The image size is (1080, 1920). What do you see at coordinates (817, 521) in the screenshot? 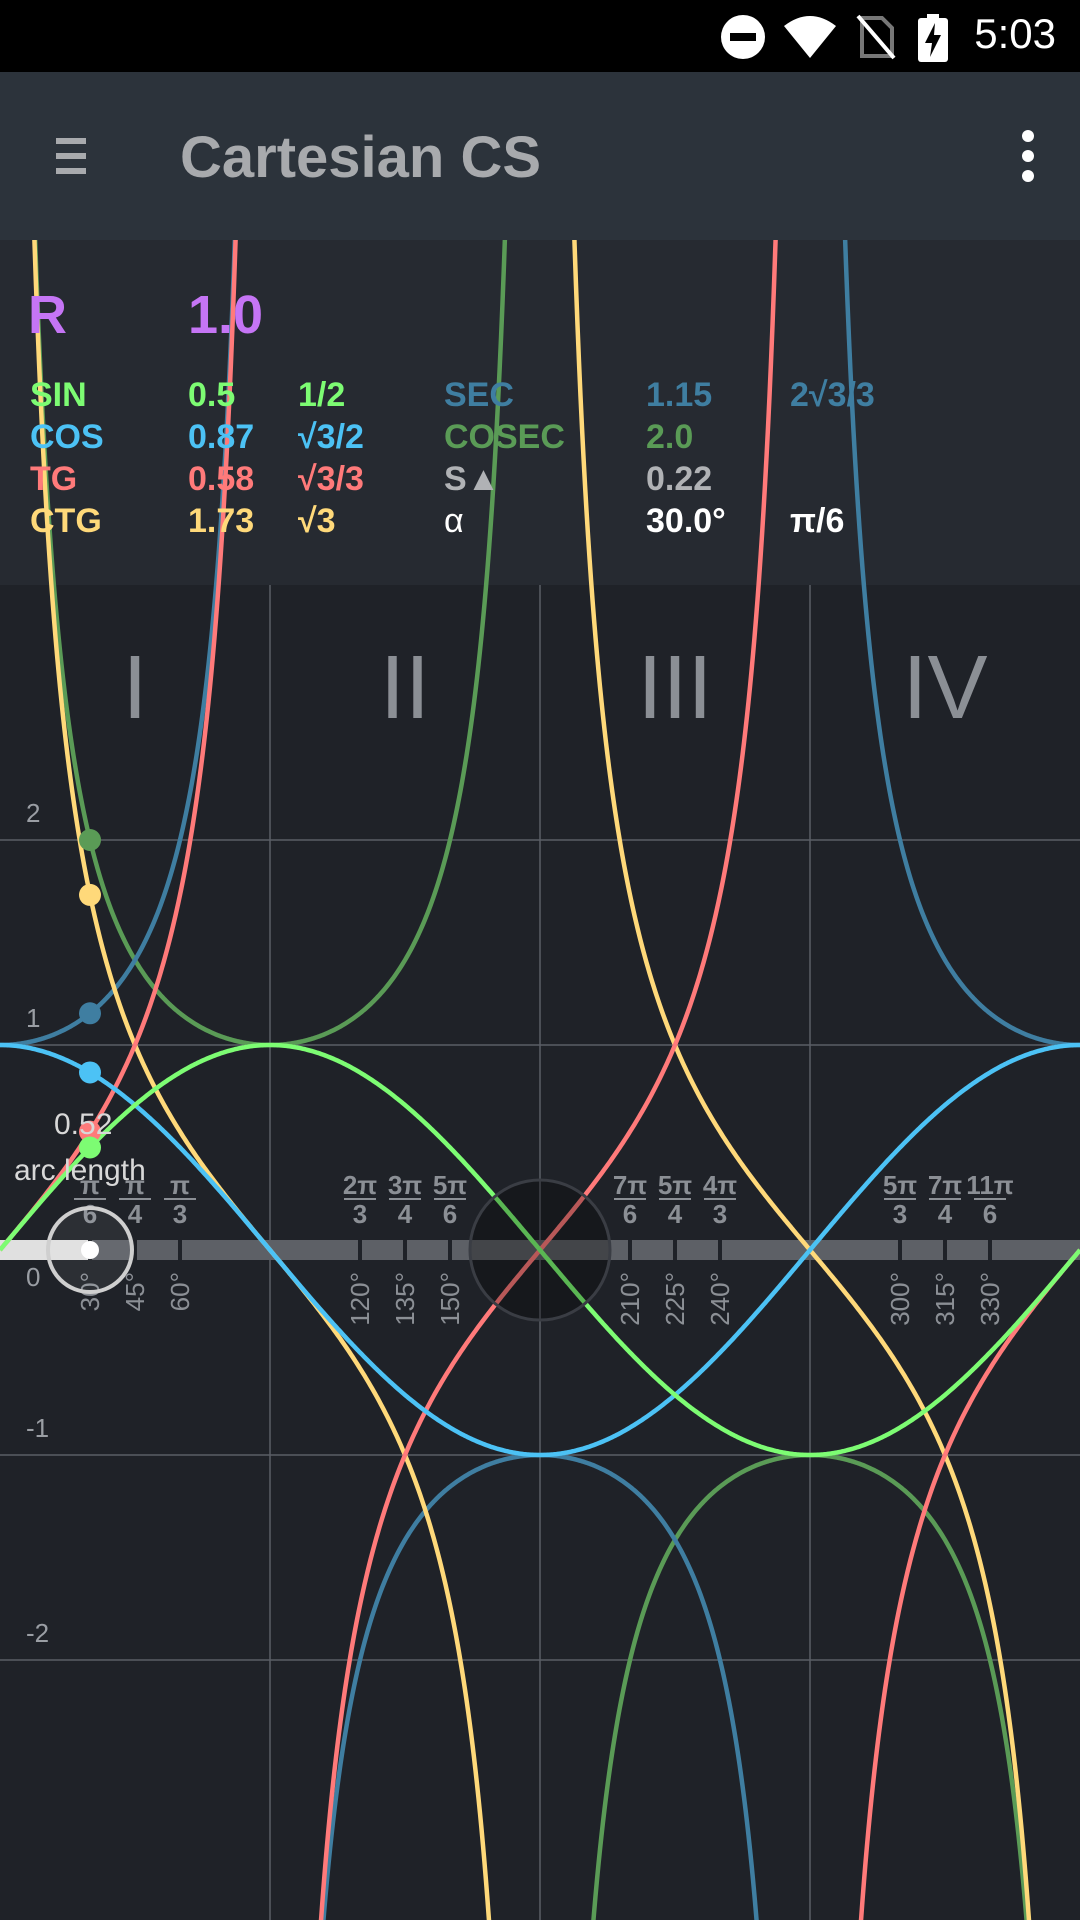
I see `alpha-exact: π/6` at bounding box center [817, 521].